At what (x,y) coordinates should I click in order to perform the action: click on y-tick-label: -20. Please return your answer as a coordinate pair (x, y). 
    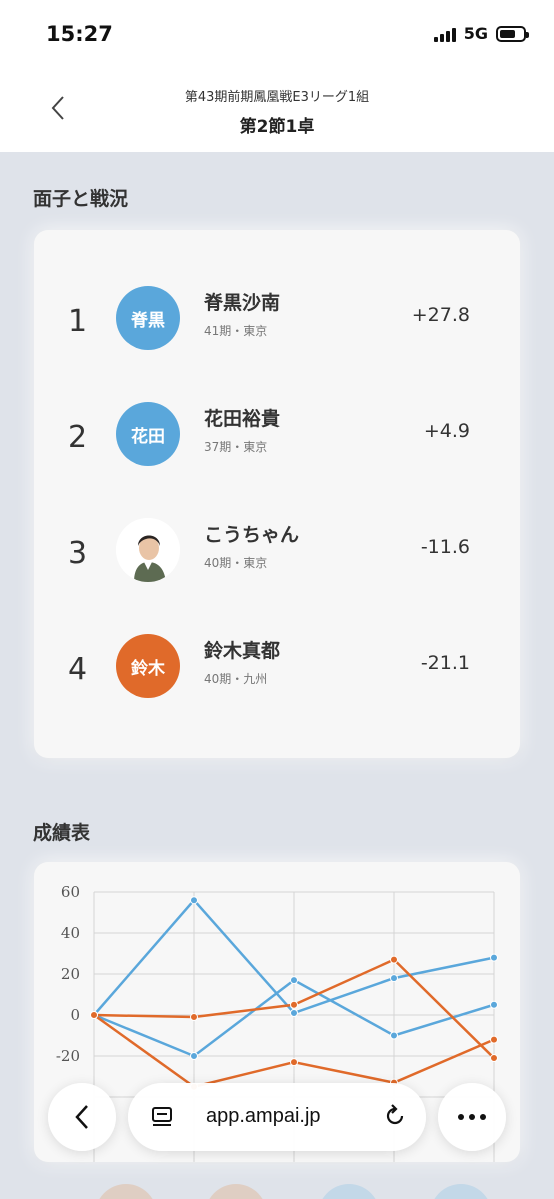
    Looking at the image, I should click on (68, 1056).